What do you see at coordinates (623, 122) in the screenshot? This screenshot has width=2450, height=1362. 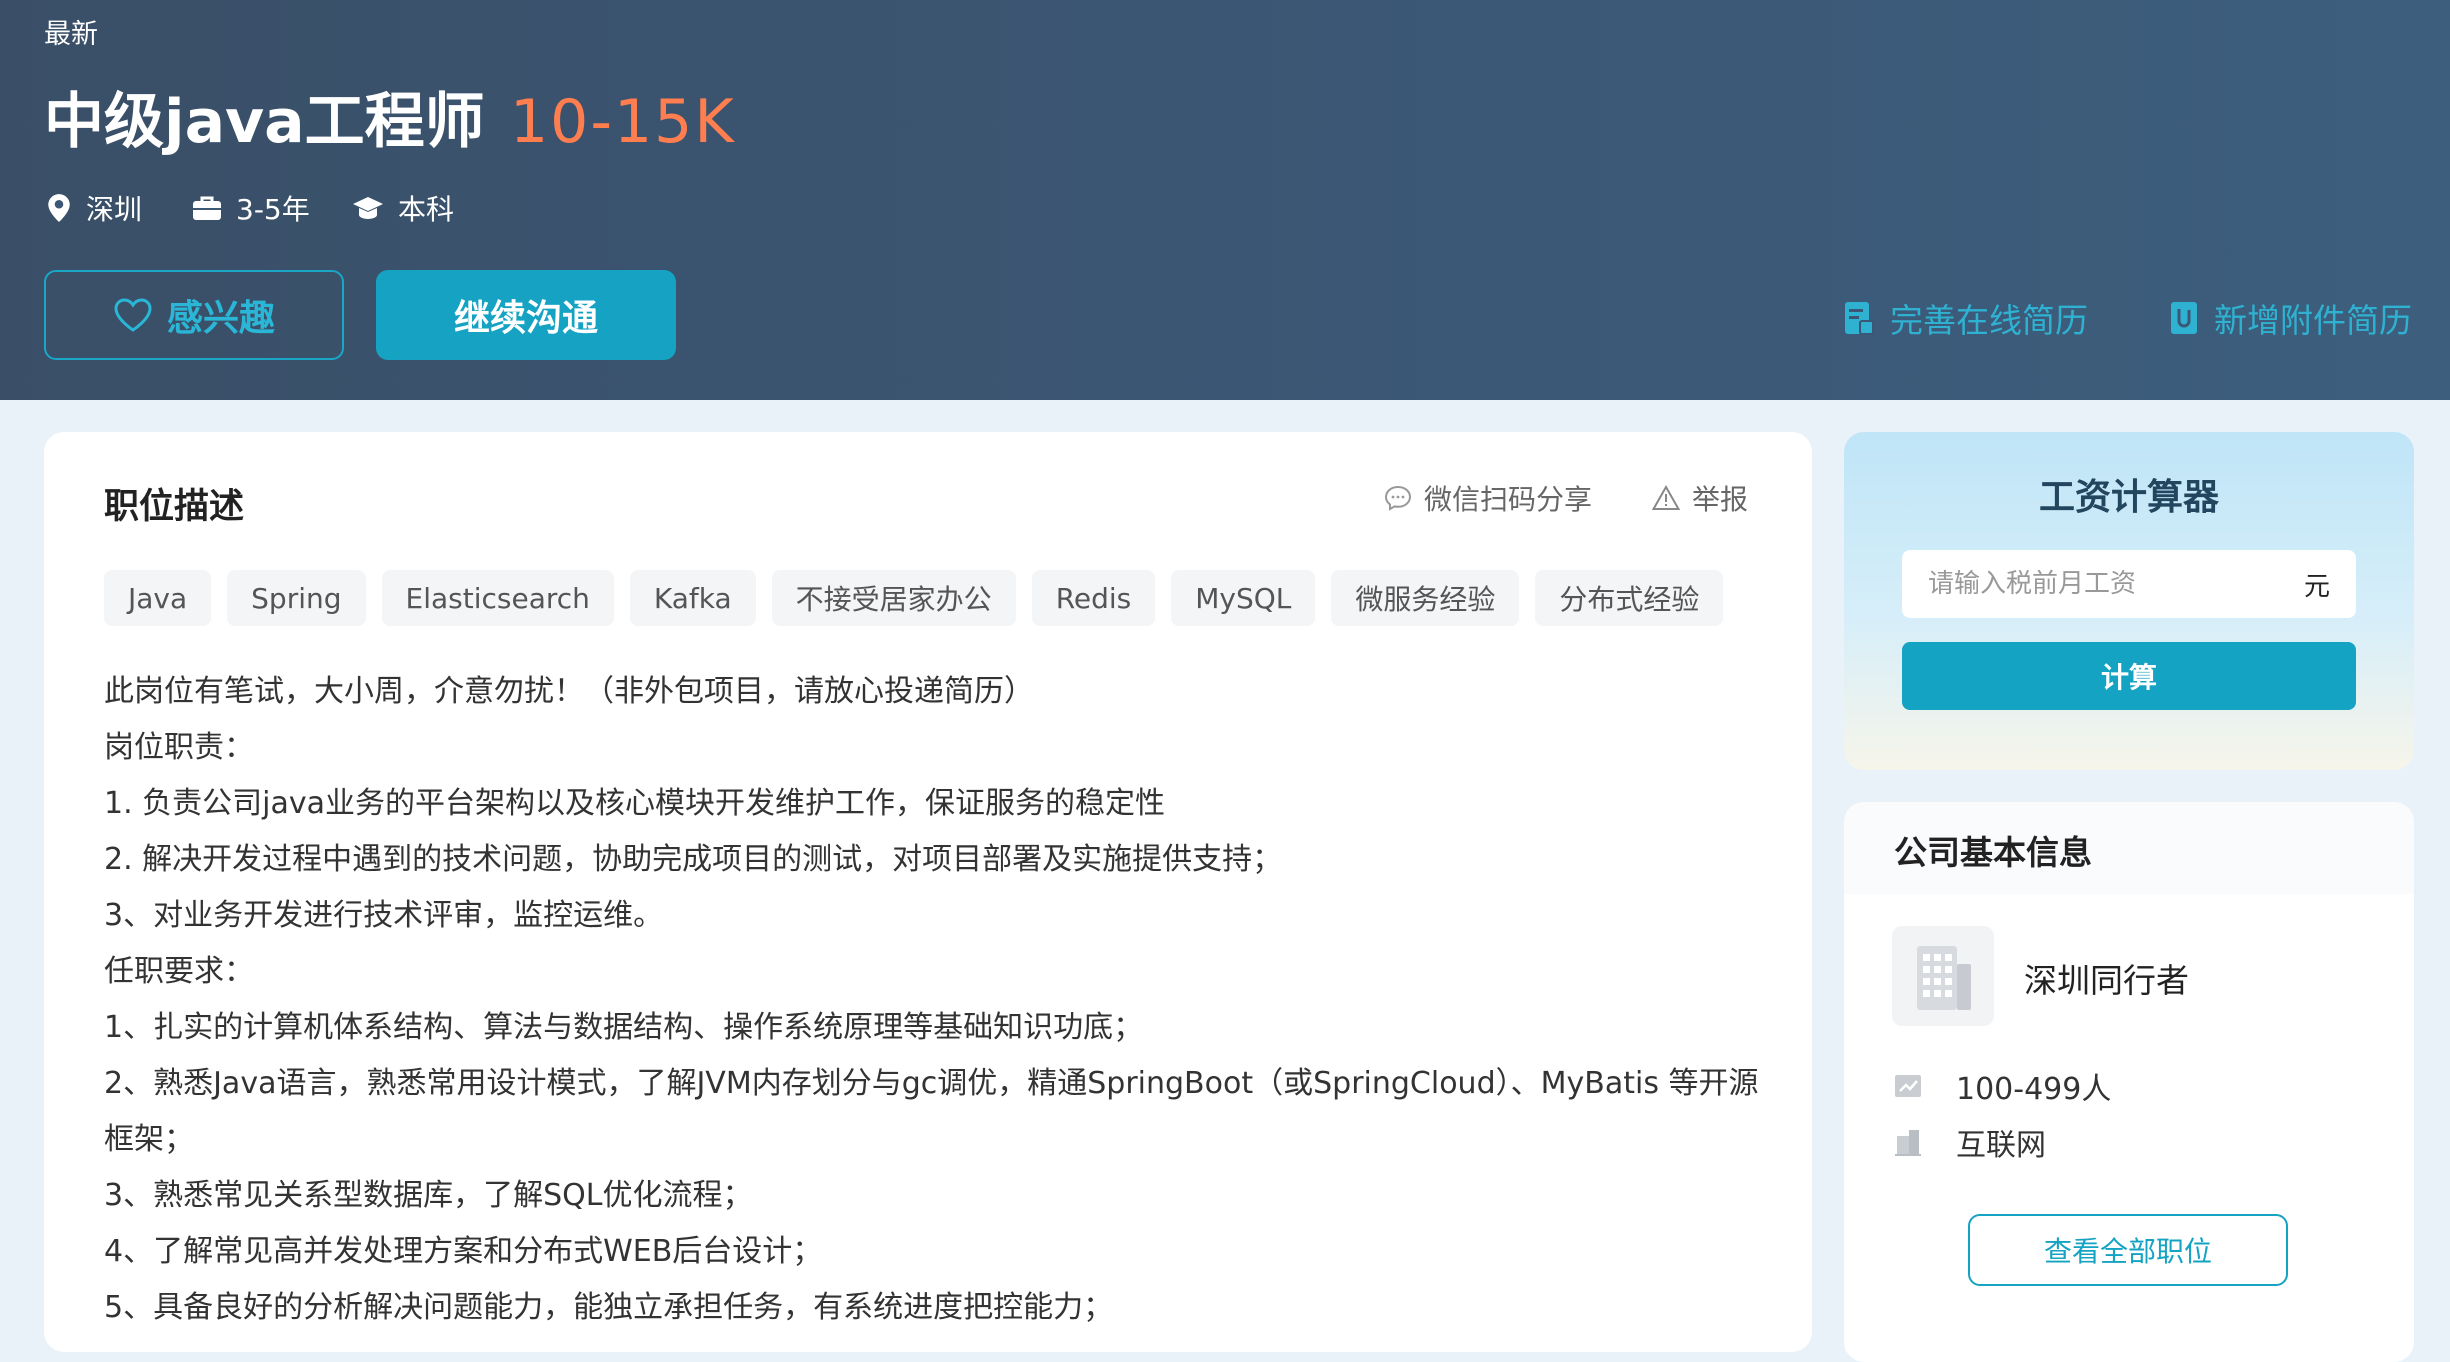 I see `salary-range: 10-15K` at bounding box center [623, 122].